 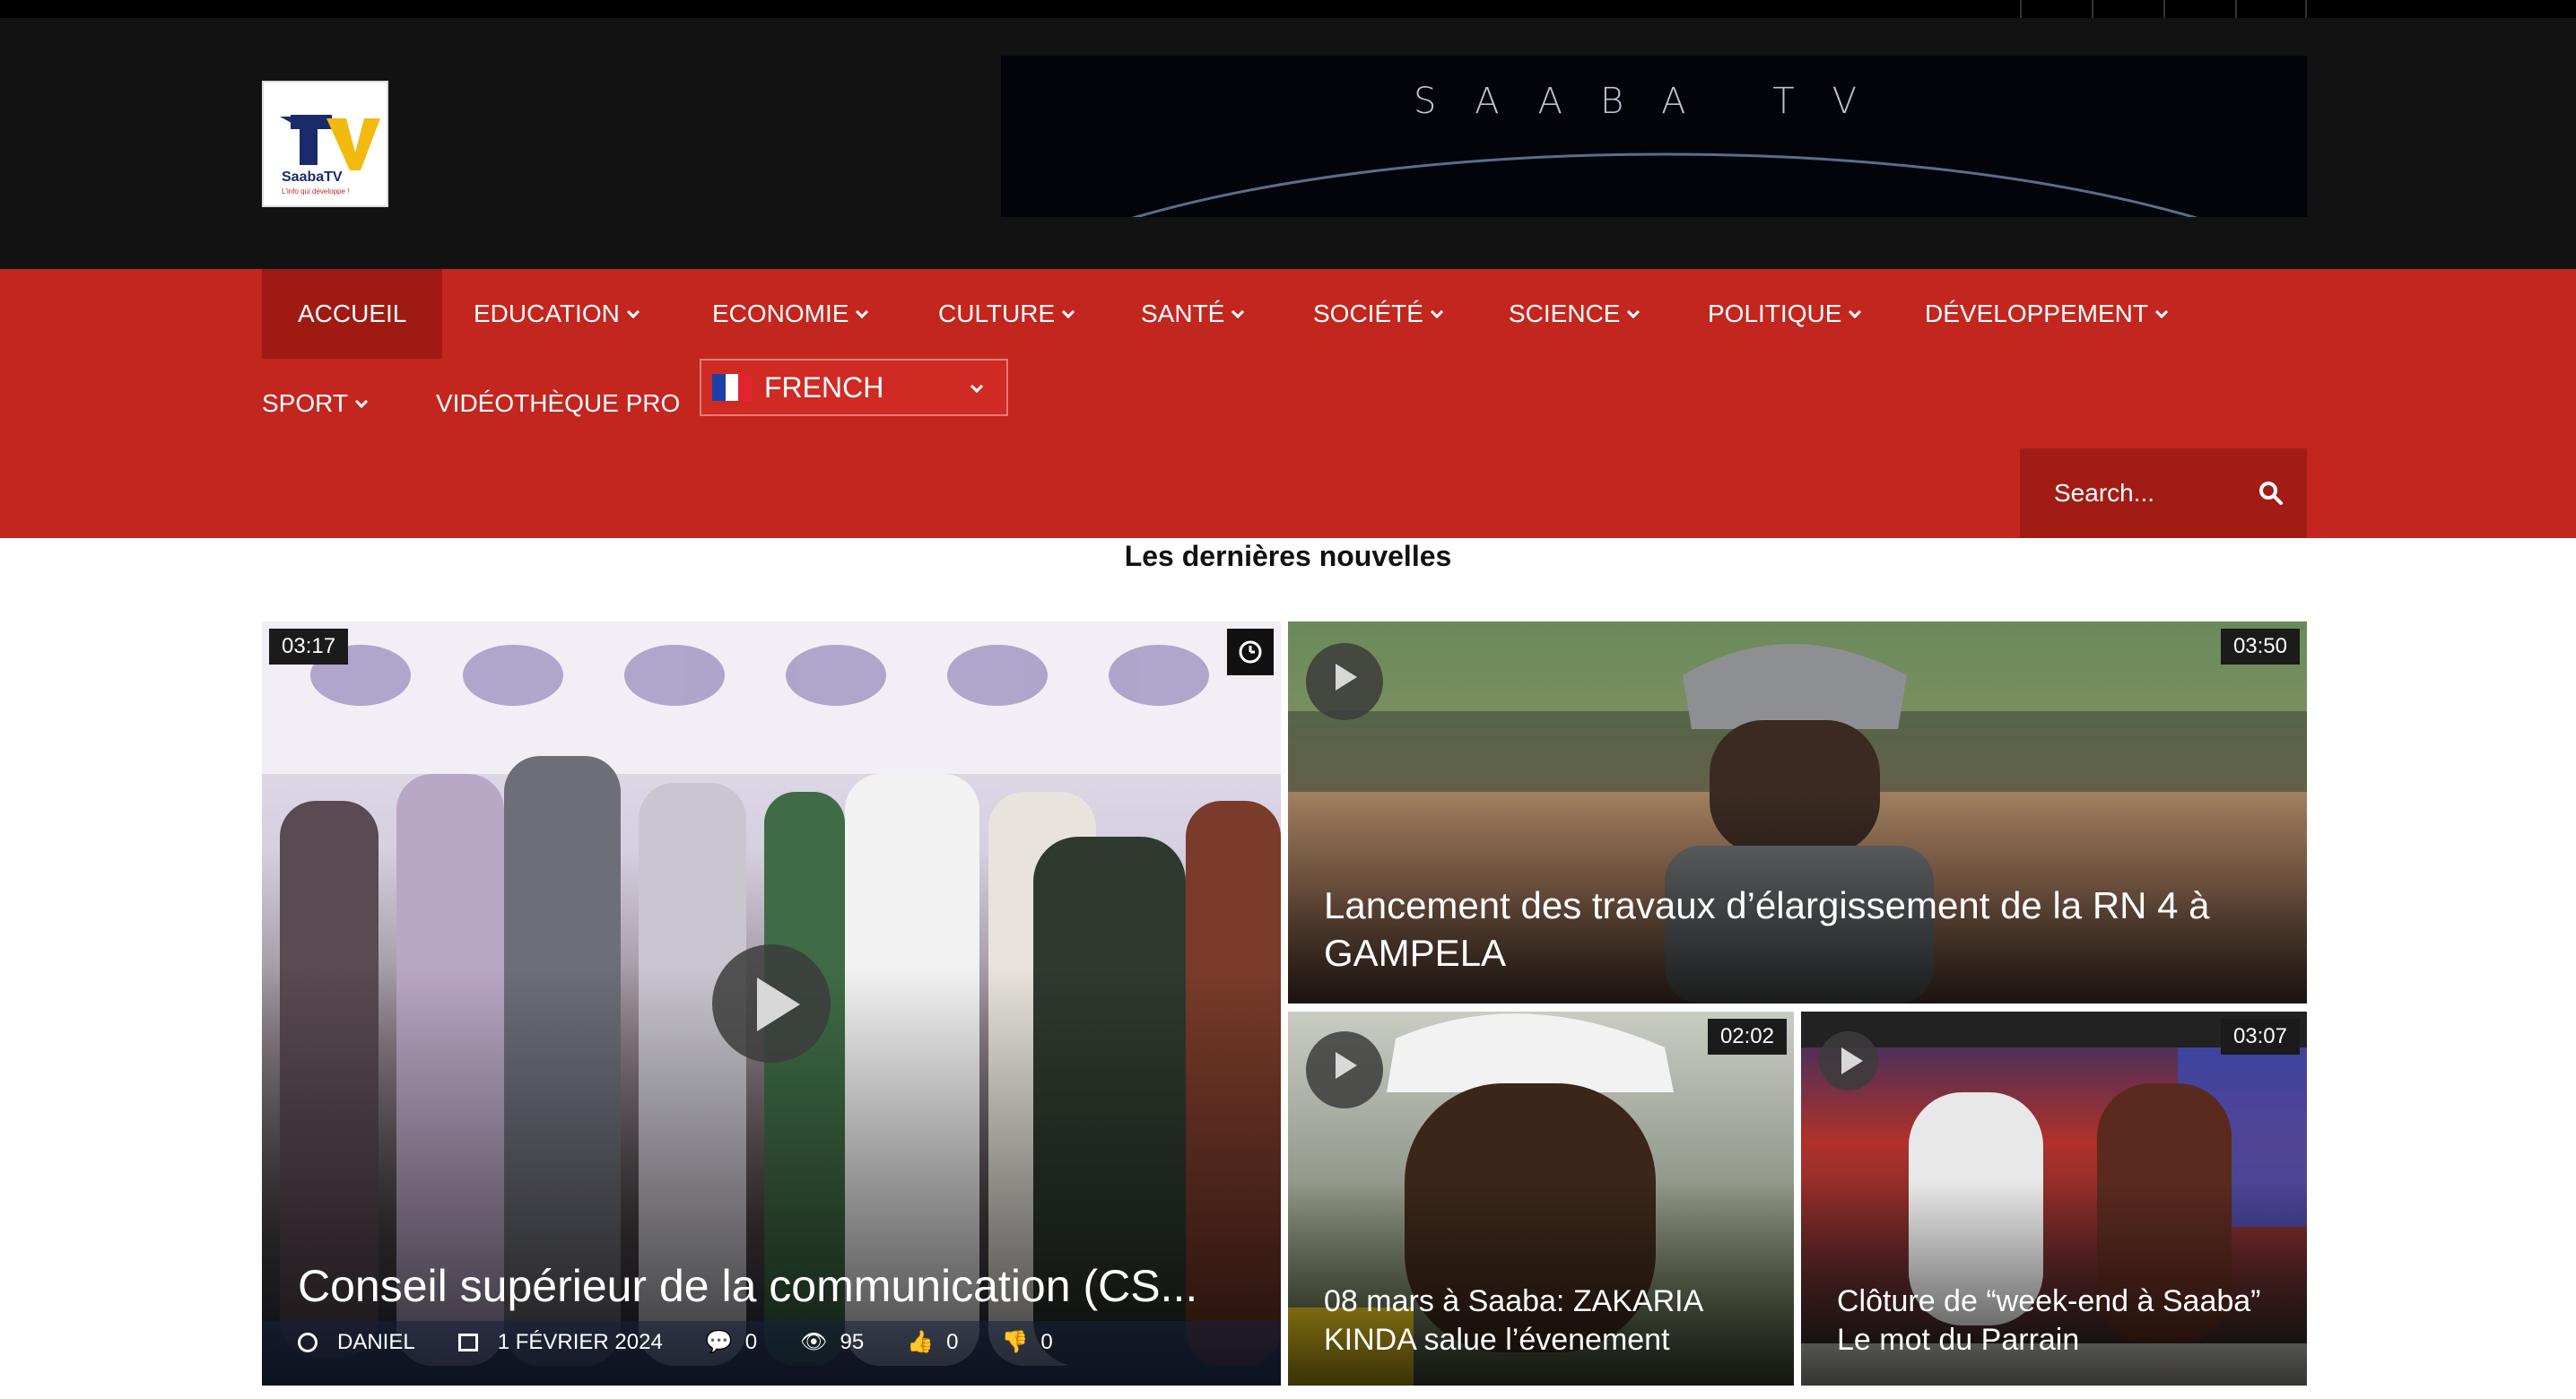 I want to click on search-box, so click(x=2163, y=493).